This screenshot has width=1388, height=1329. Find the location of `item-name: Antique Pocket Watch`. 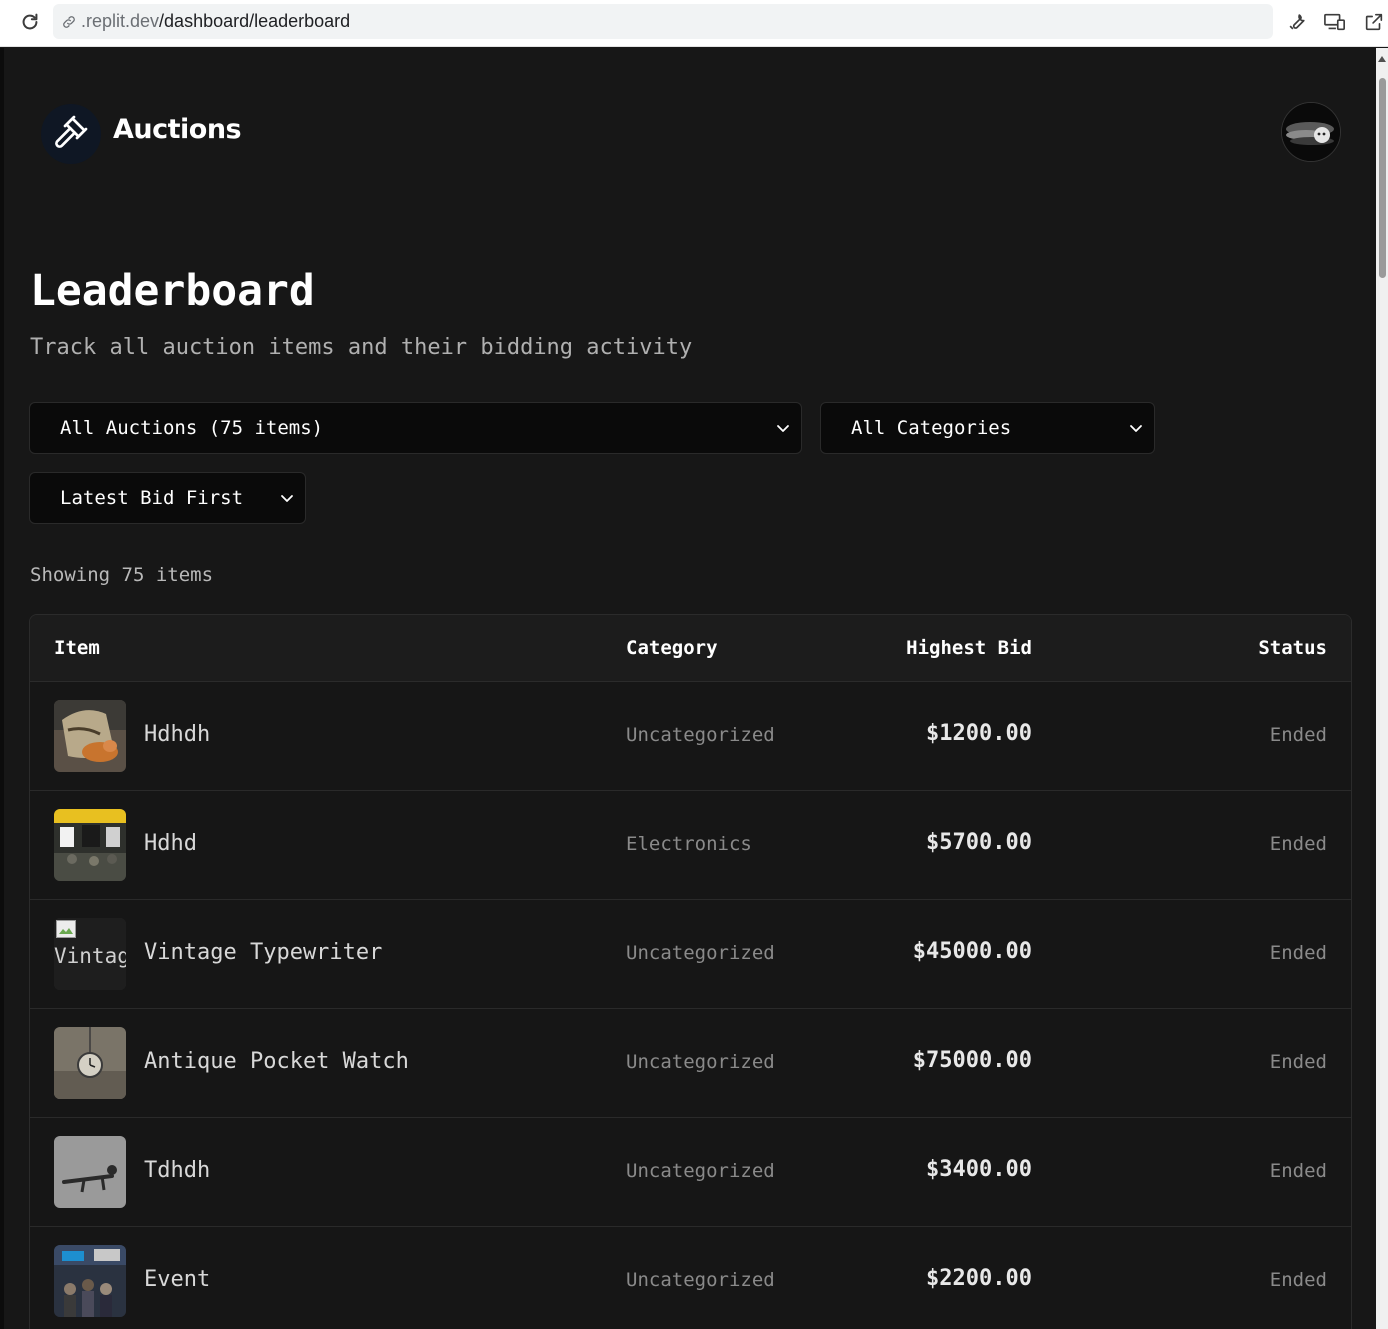

item-name: Antique Pocket Watch is located at coordinates (276, 1061).